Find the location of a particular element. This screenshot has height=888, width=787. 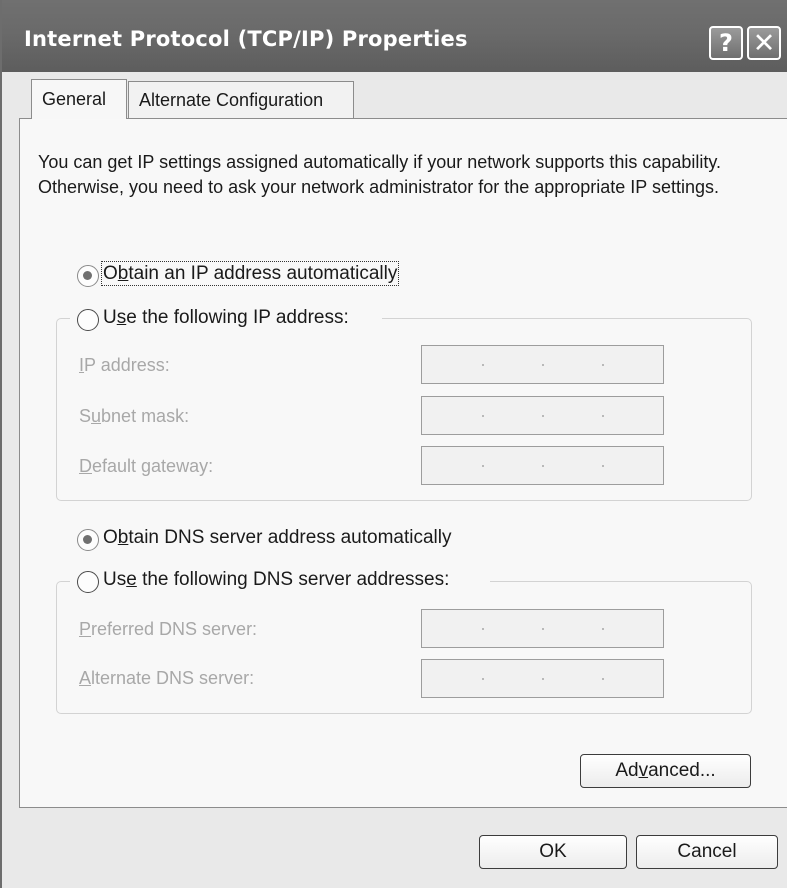

default-gateway-label: Default gateway: is located at coordinates (146, 466).